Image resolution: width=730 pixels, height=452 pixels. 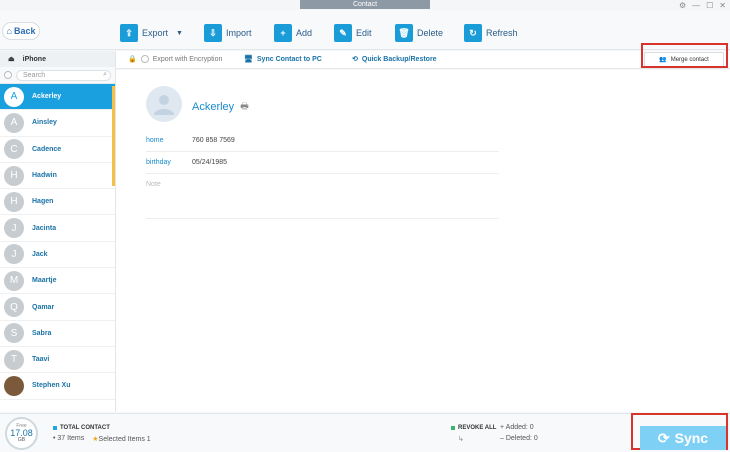 I want to click on settings-icon: ⚙, so click(x=682, y=5).